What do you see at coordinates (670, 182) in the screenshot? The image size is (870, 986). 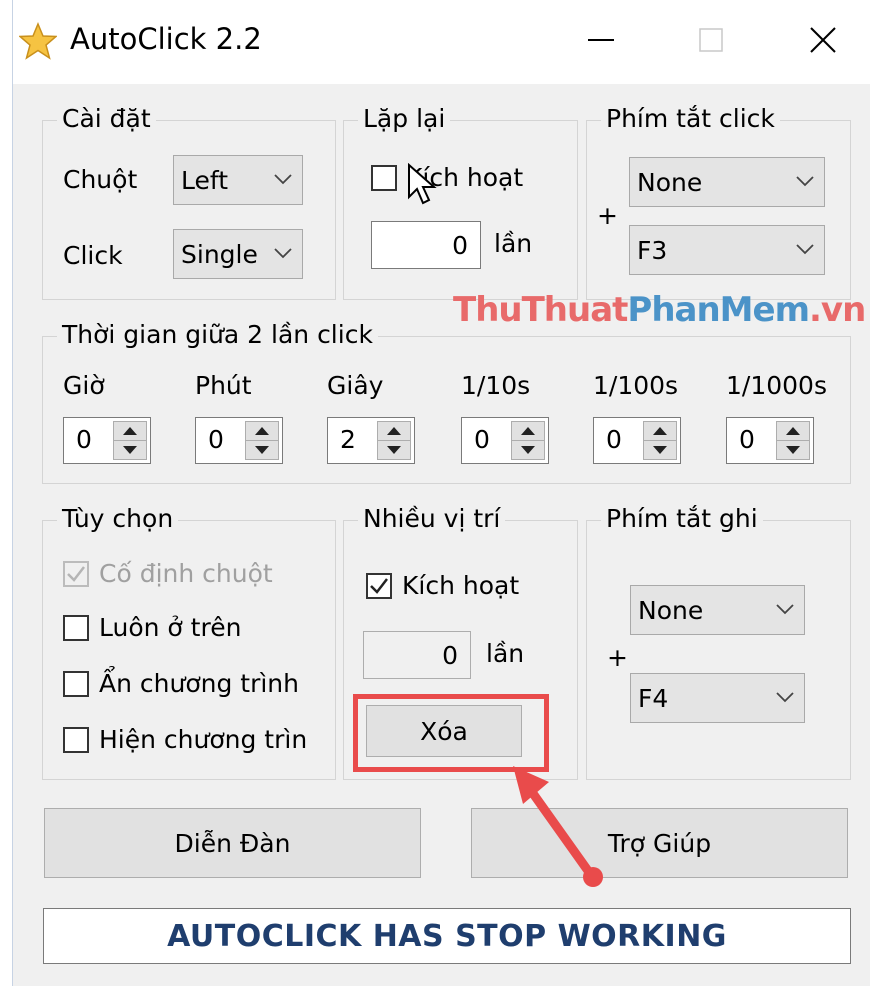 I see `click-hotkey-modifier-value: None` at bounding box center [670, 182].